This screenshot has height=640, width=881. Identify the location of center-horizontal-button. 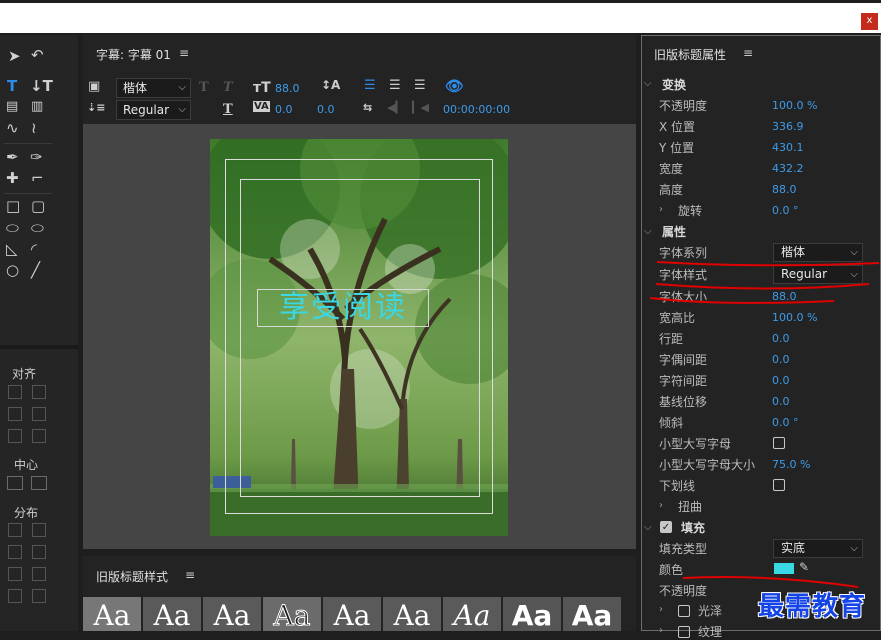
(15, 483).